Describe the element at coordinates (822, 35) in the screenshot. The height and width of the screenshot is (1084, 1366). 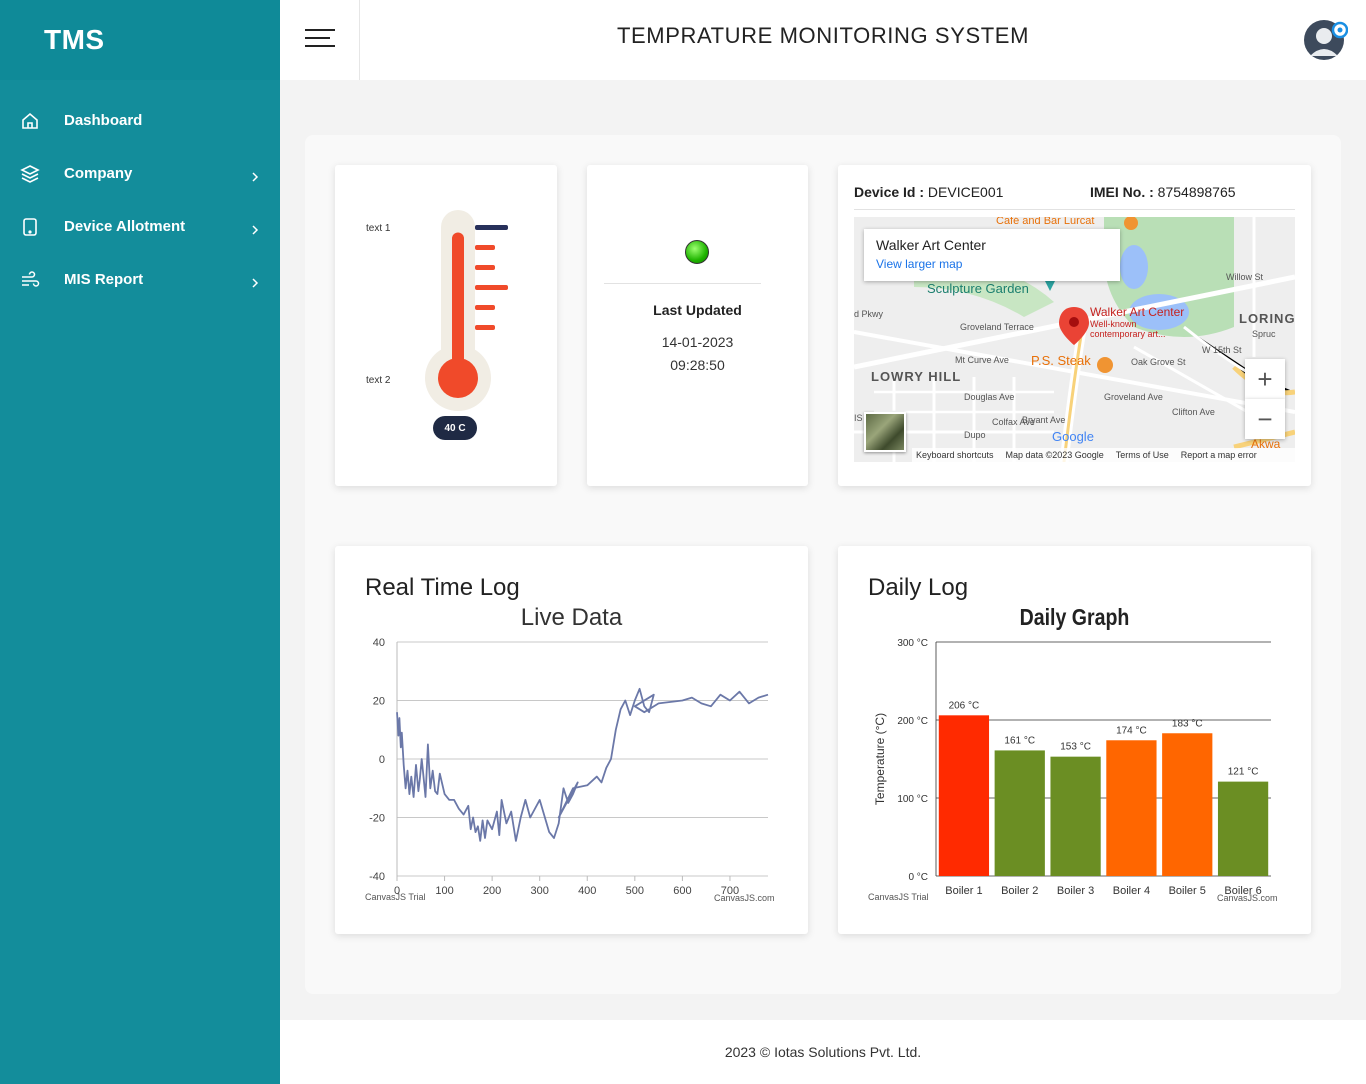
I see `page-title: TEMPRATURE MONITORING SYSTEM` at that location.